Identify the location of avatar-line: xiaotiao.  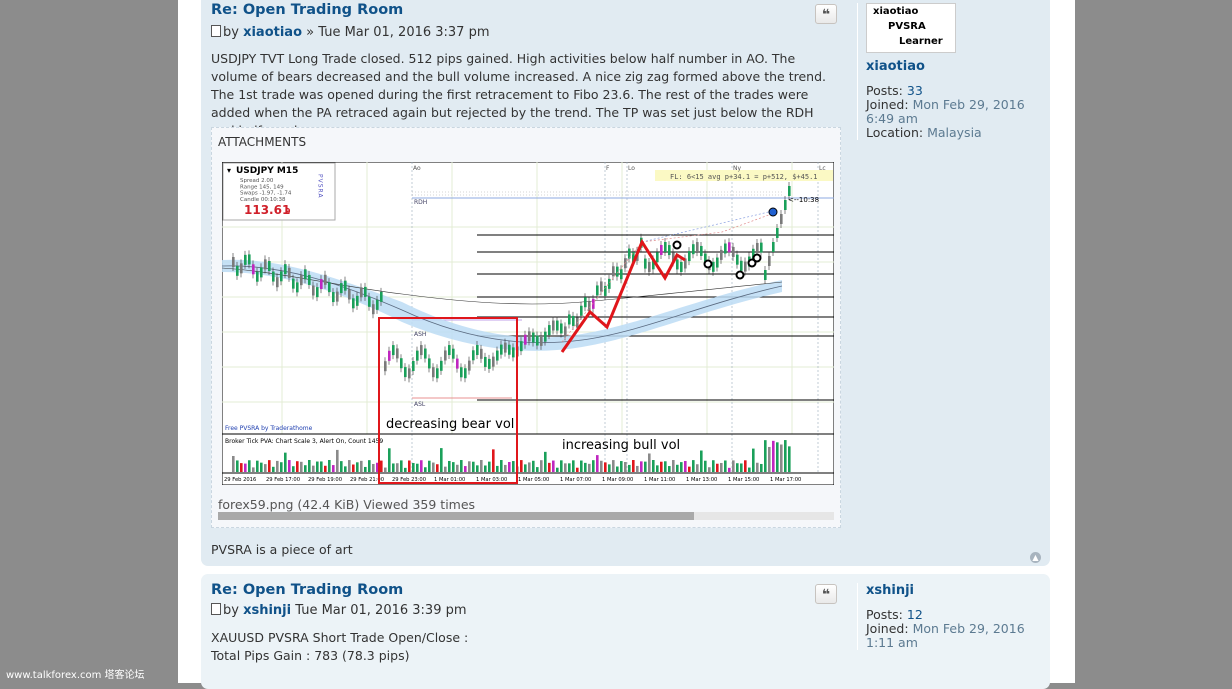
(896, 11).